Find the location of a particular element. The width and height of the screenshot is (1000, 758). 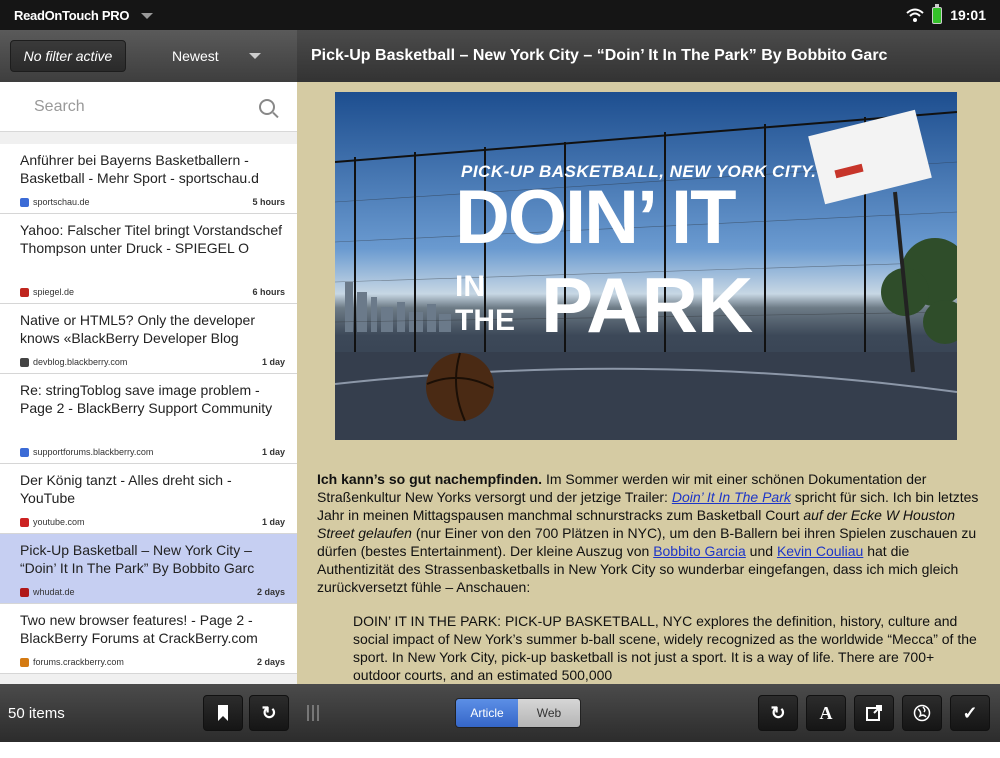

drag-handle-icon is located at coordinates (313, 713).